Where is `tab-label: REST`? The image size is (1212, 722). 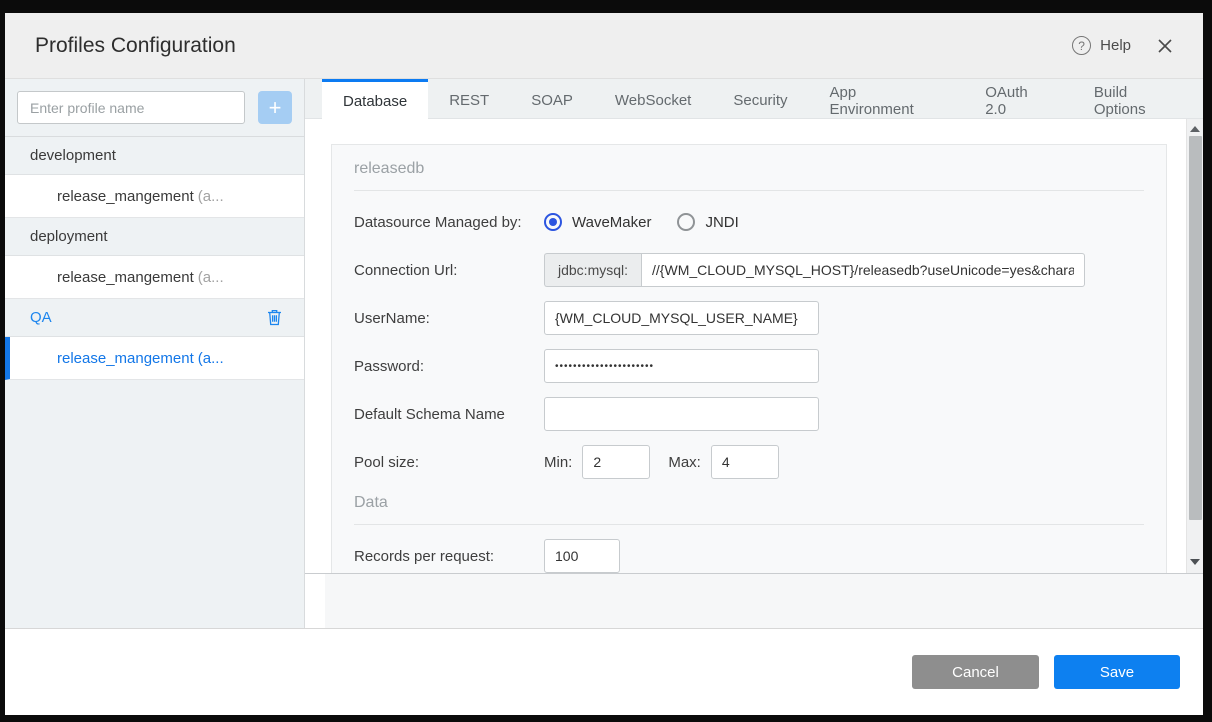 tab-label: REST is located at coordinates (469, 100).